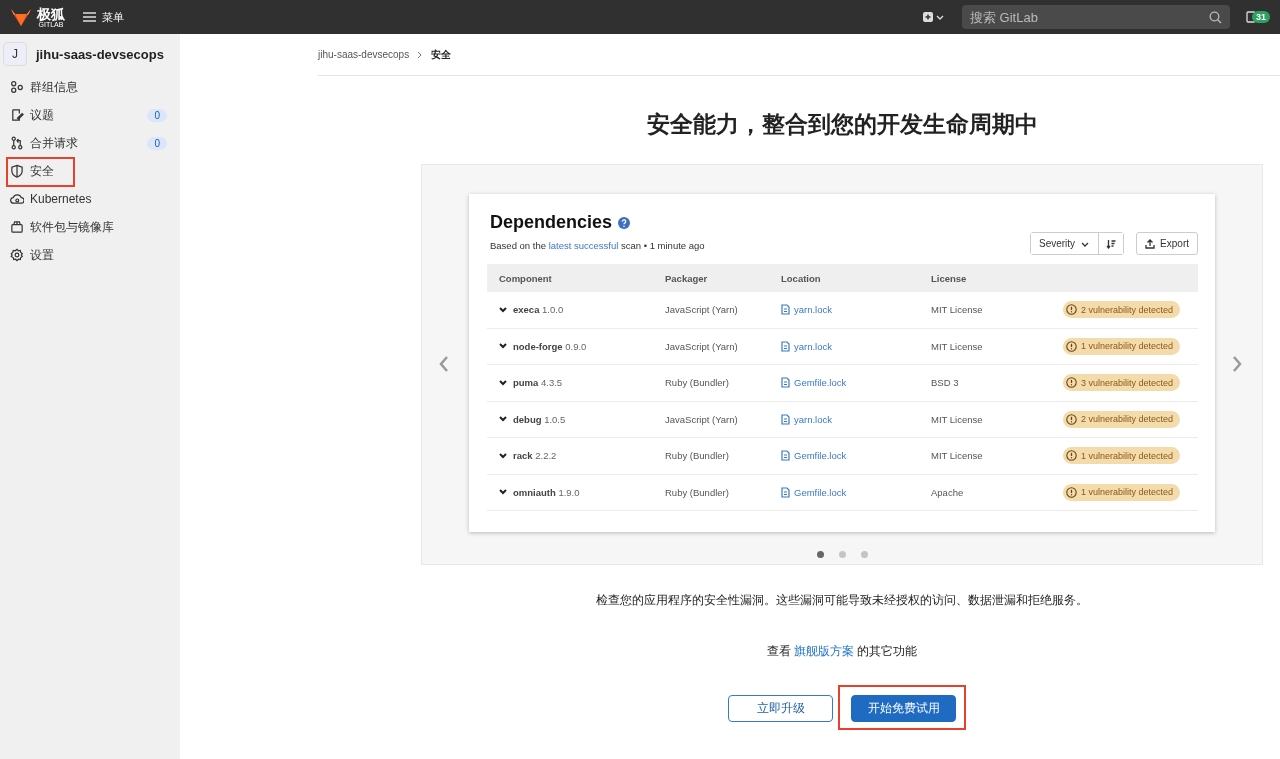  What do you see at coordinates (90, 115) in the screenshot?
I see `sidebar-item: 议题 0` at bounding box center [90, 115].